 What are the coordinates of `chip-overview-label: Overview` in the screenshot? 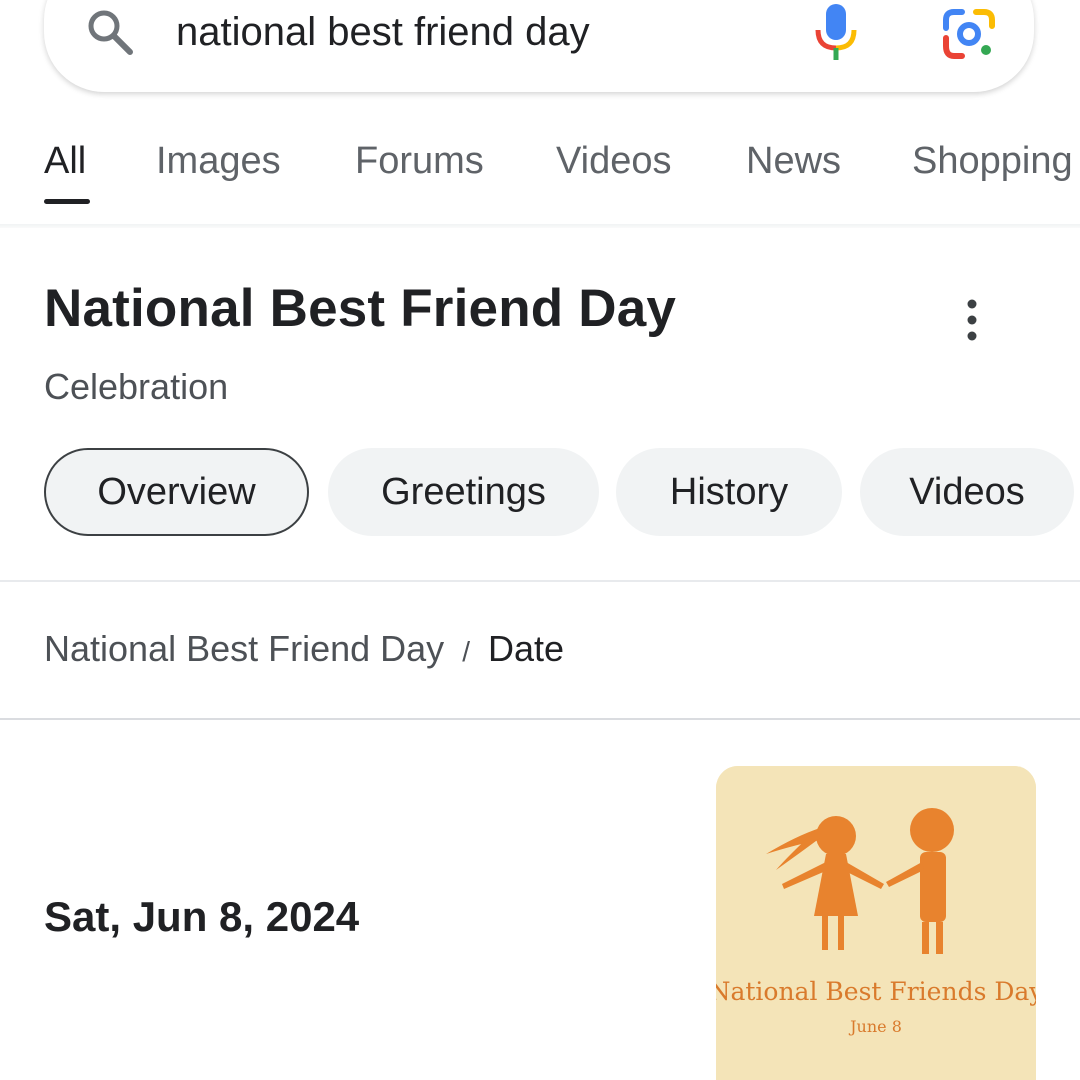 It's located at (176, 491).